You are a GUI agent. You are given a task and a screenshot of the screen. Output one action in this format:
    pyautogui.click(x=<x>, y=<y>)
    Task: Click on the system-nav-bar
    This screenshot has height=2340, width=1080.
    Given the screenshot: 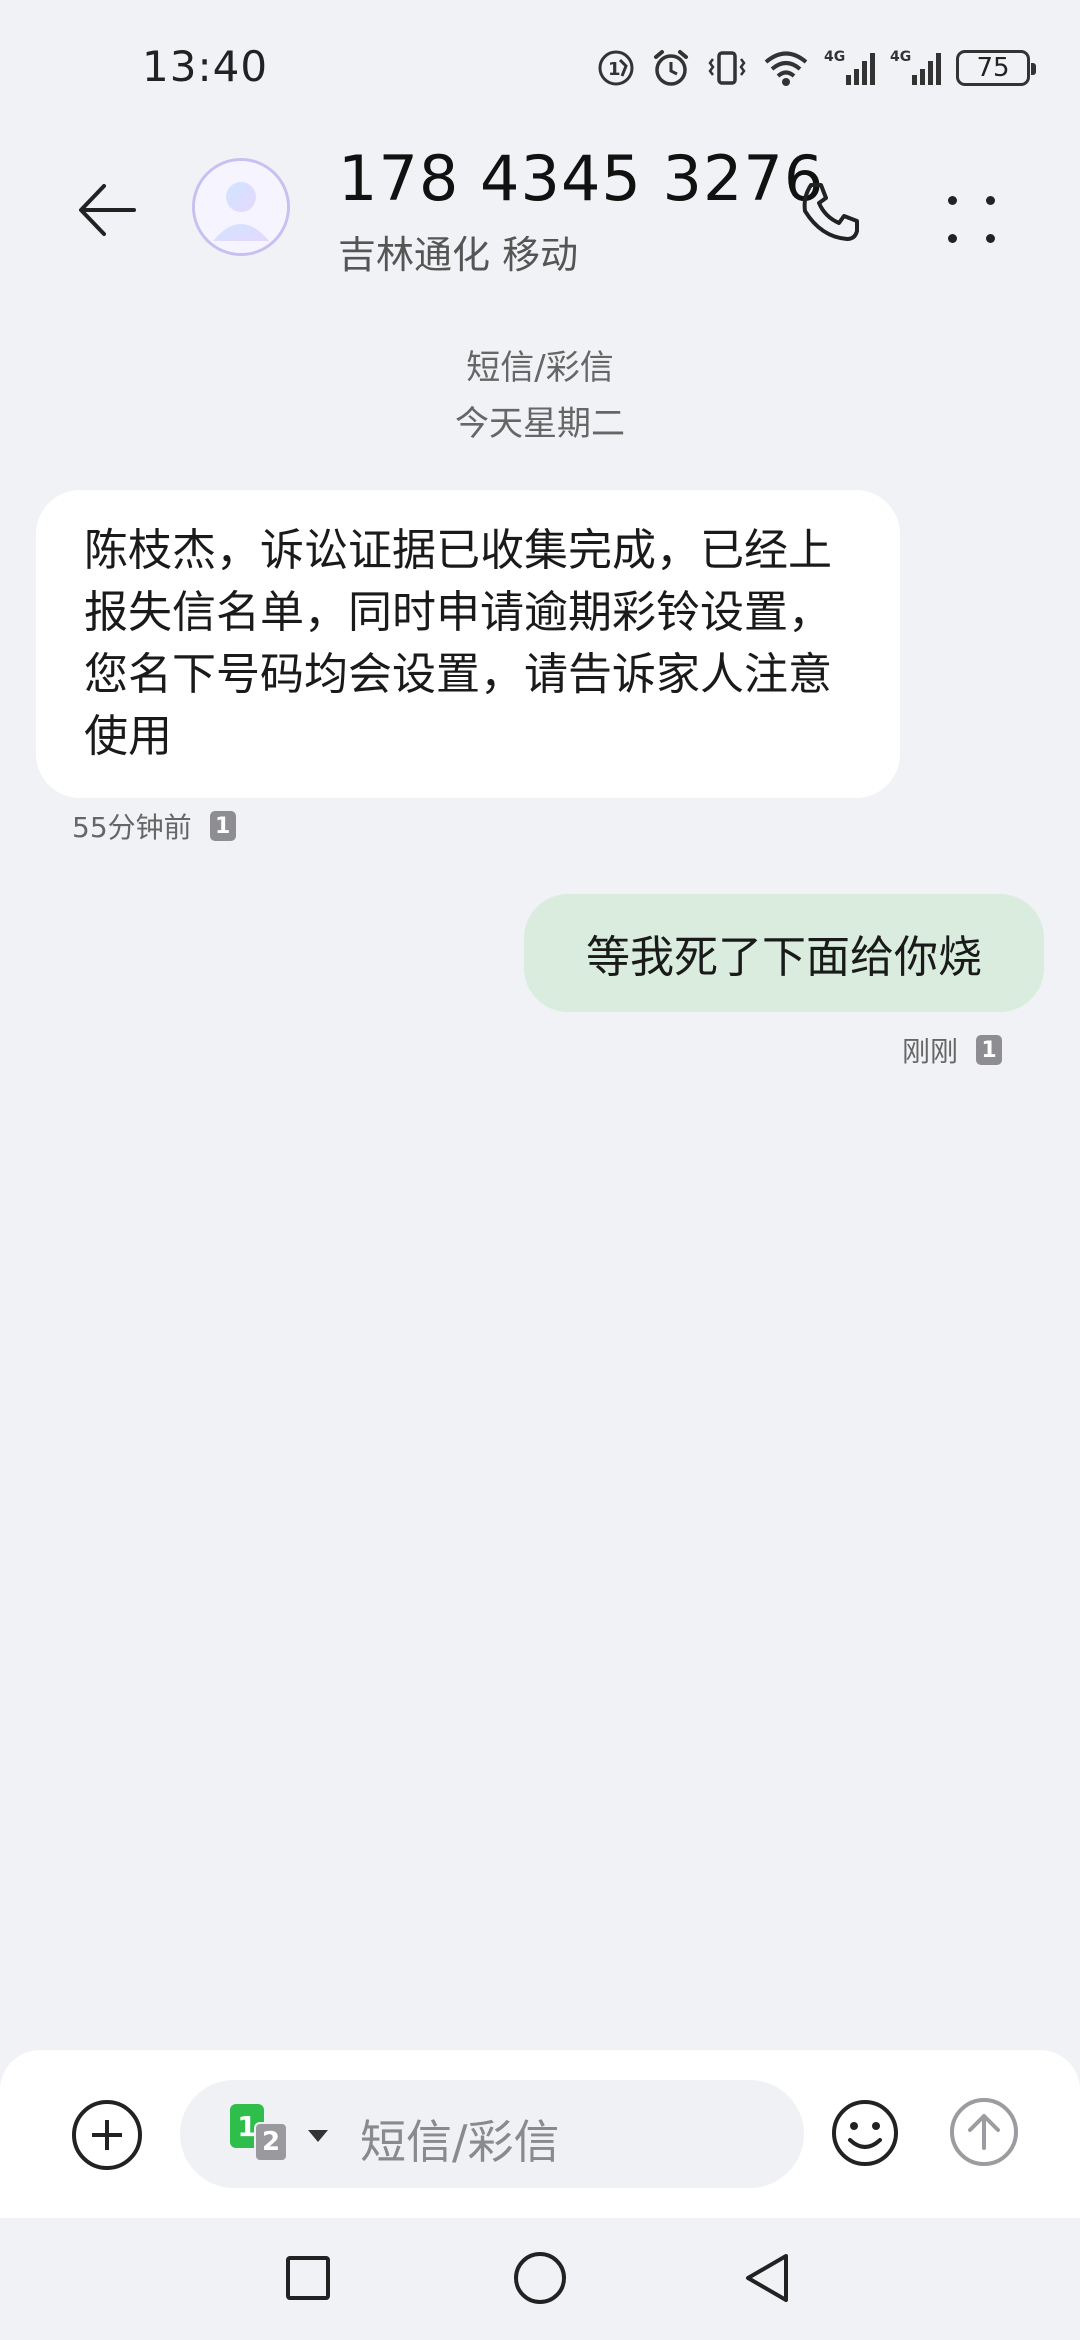 What is the action you would take?
    pyautogui.click(x=540, y=2279)
    